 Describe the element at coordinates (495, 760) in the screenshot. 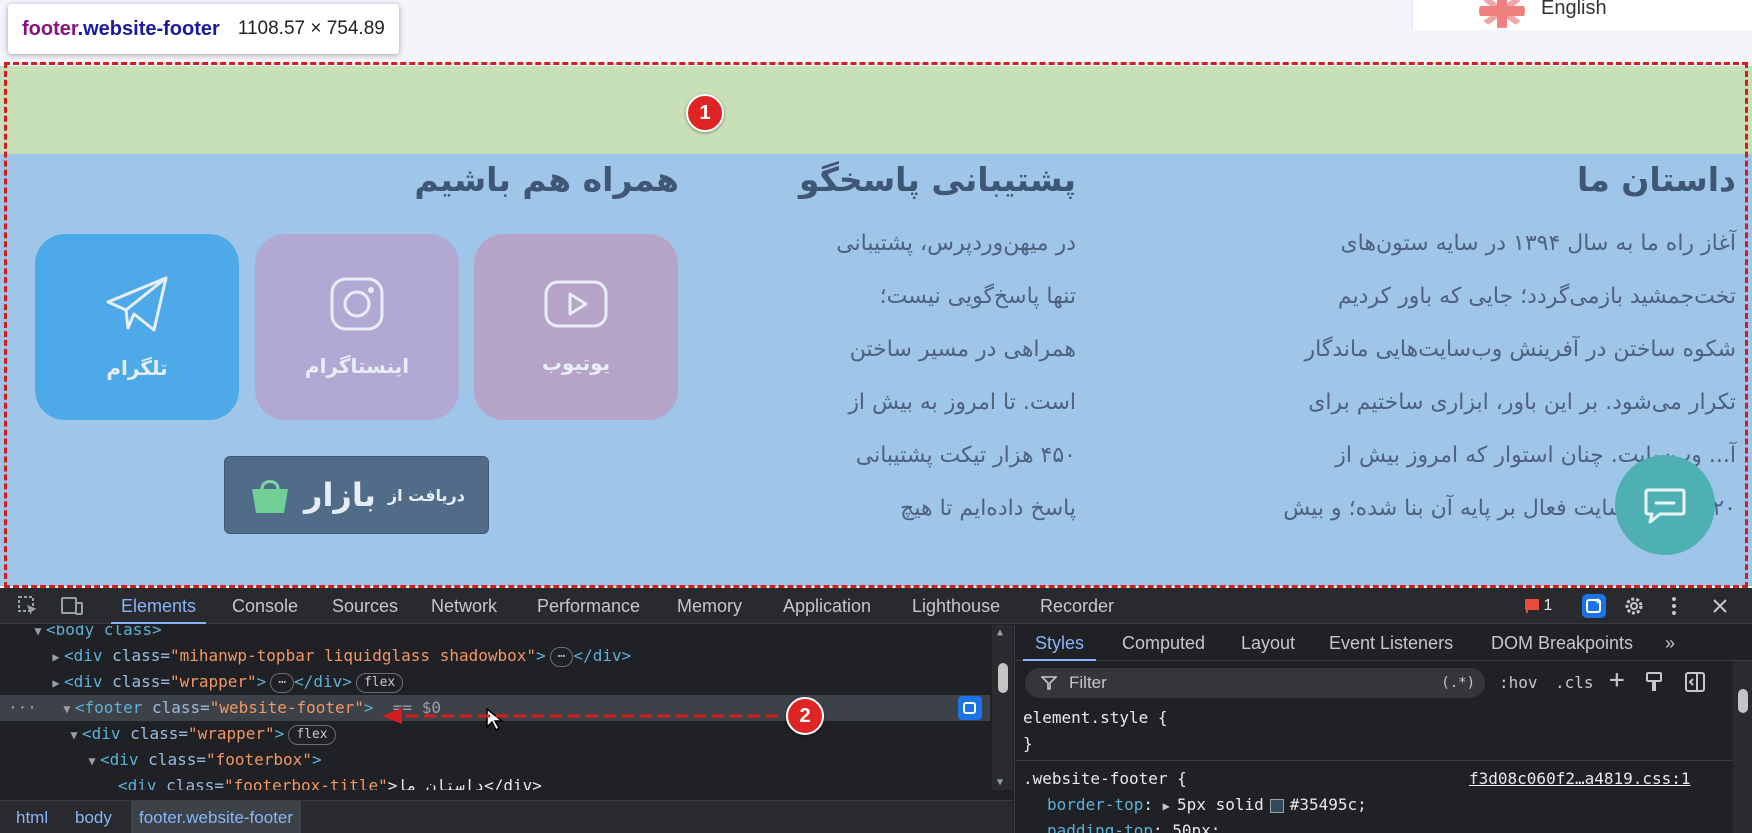

I see `dom-node-footerbox: ▼ <div class="footerbox">` at that location.